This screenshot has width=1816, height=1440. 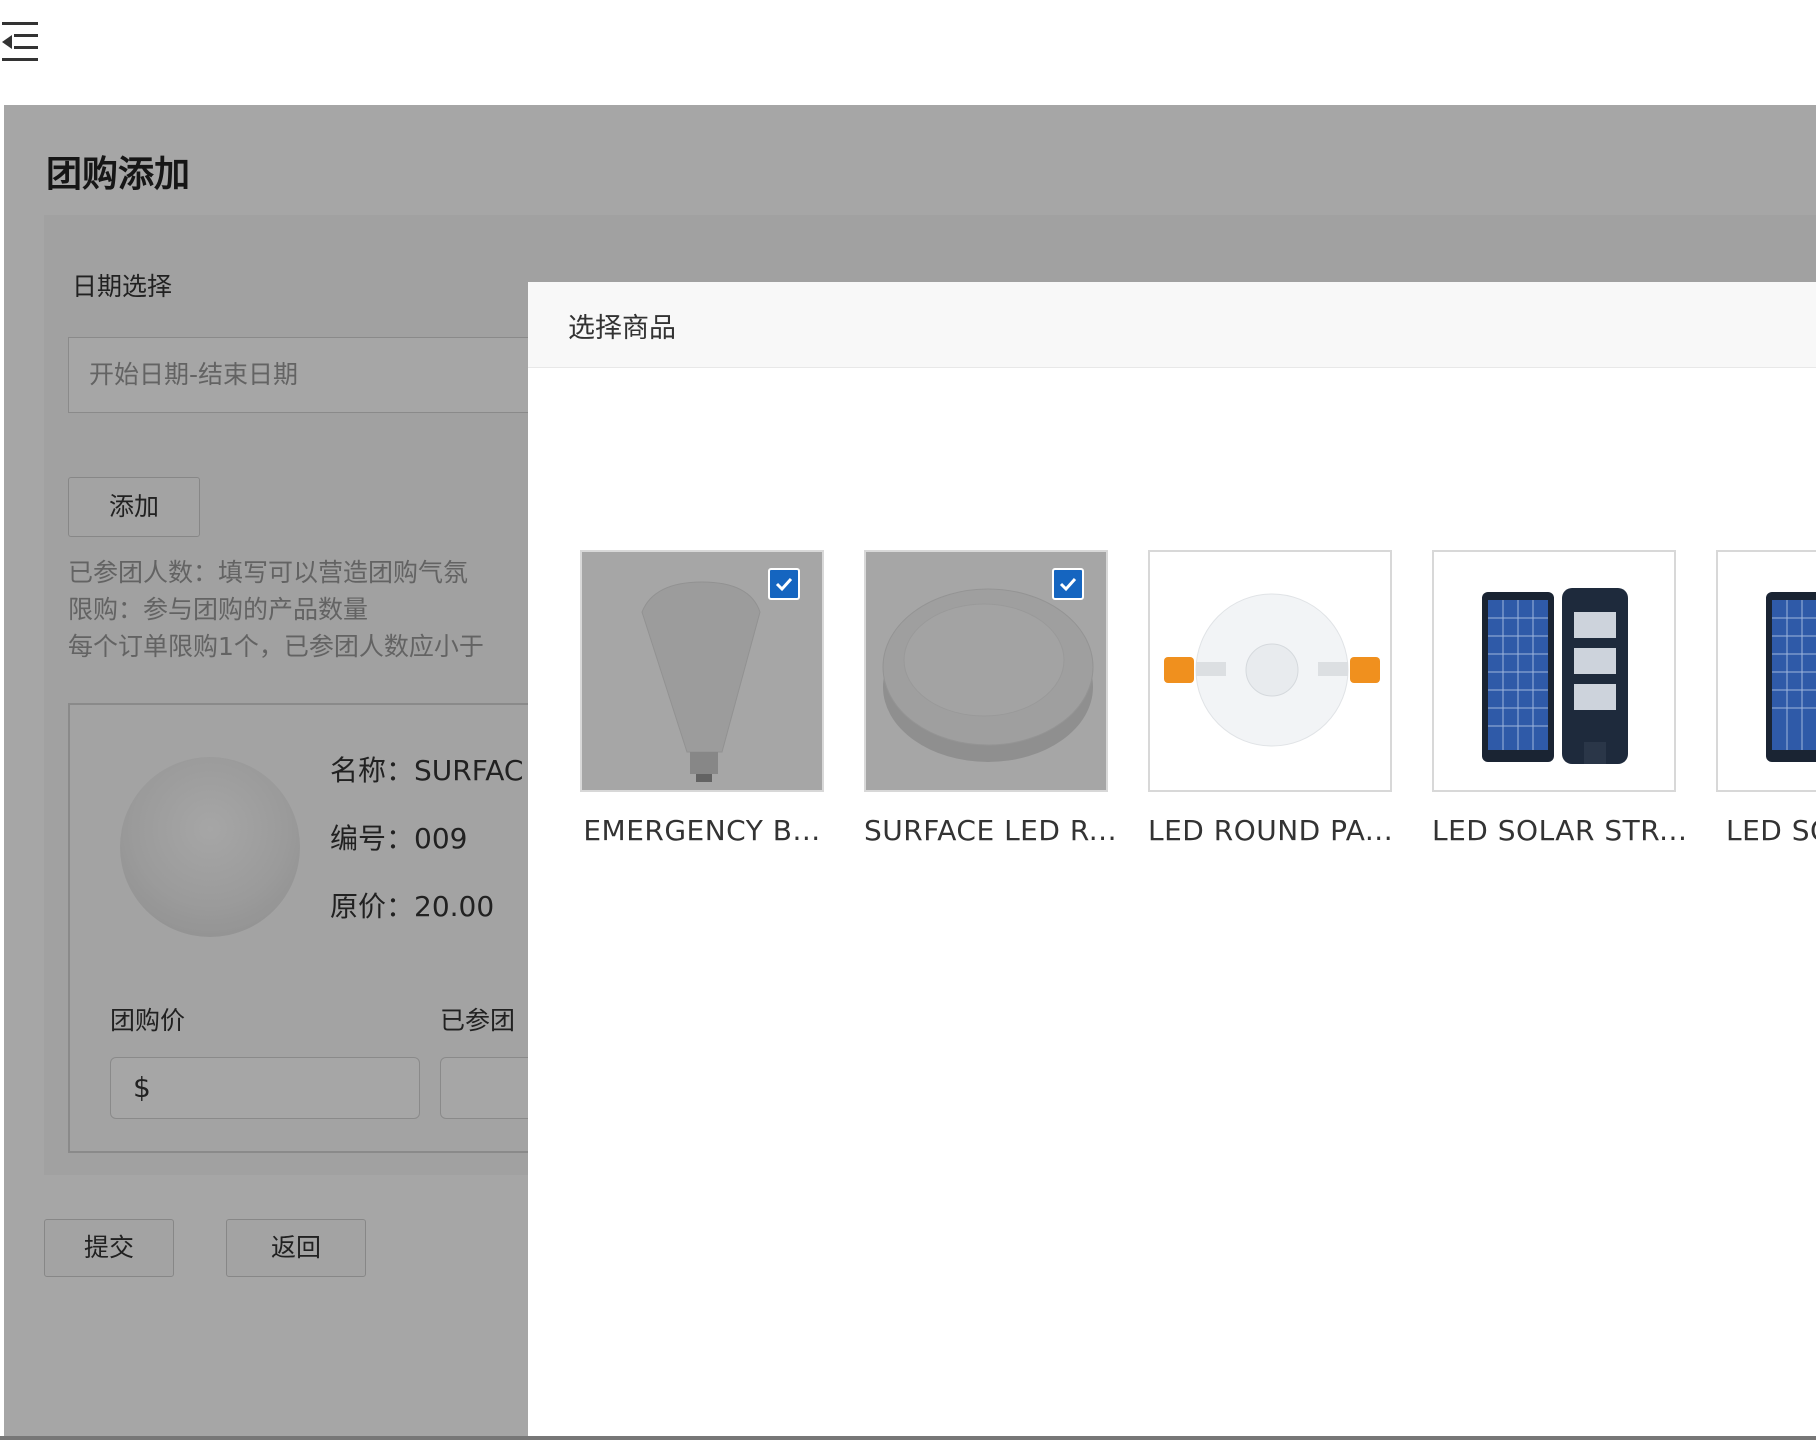 I want to click on product-item: LED SO, so click(x=1766, y=698).